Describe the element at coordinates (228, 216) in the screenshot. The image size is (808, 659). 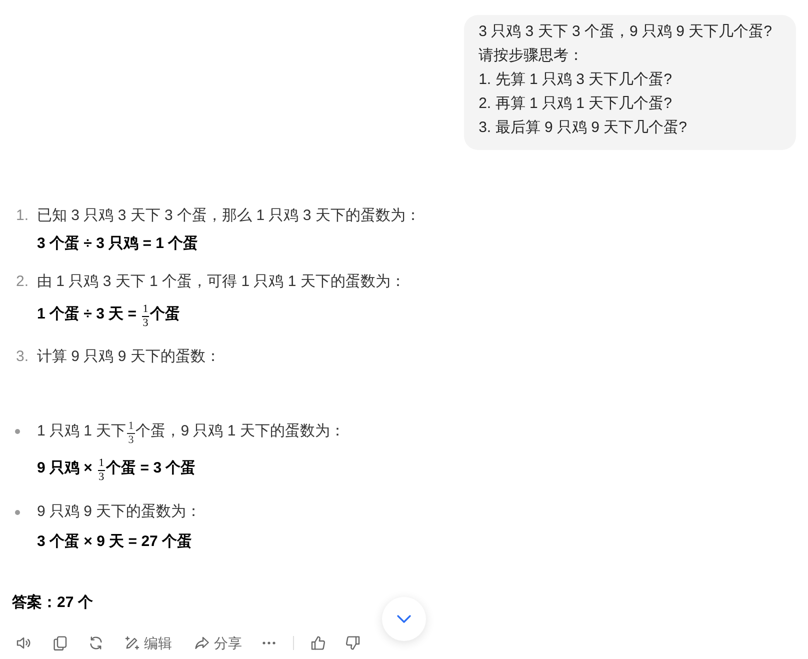
I see `step-text: 已知 3 只鸡 3 天下 3 个蛋，那么 1 只鸡 3 天下的蛋数为：` at that location.